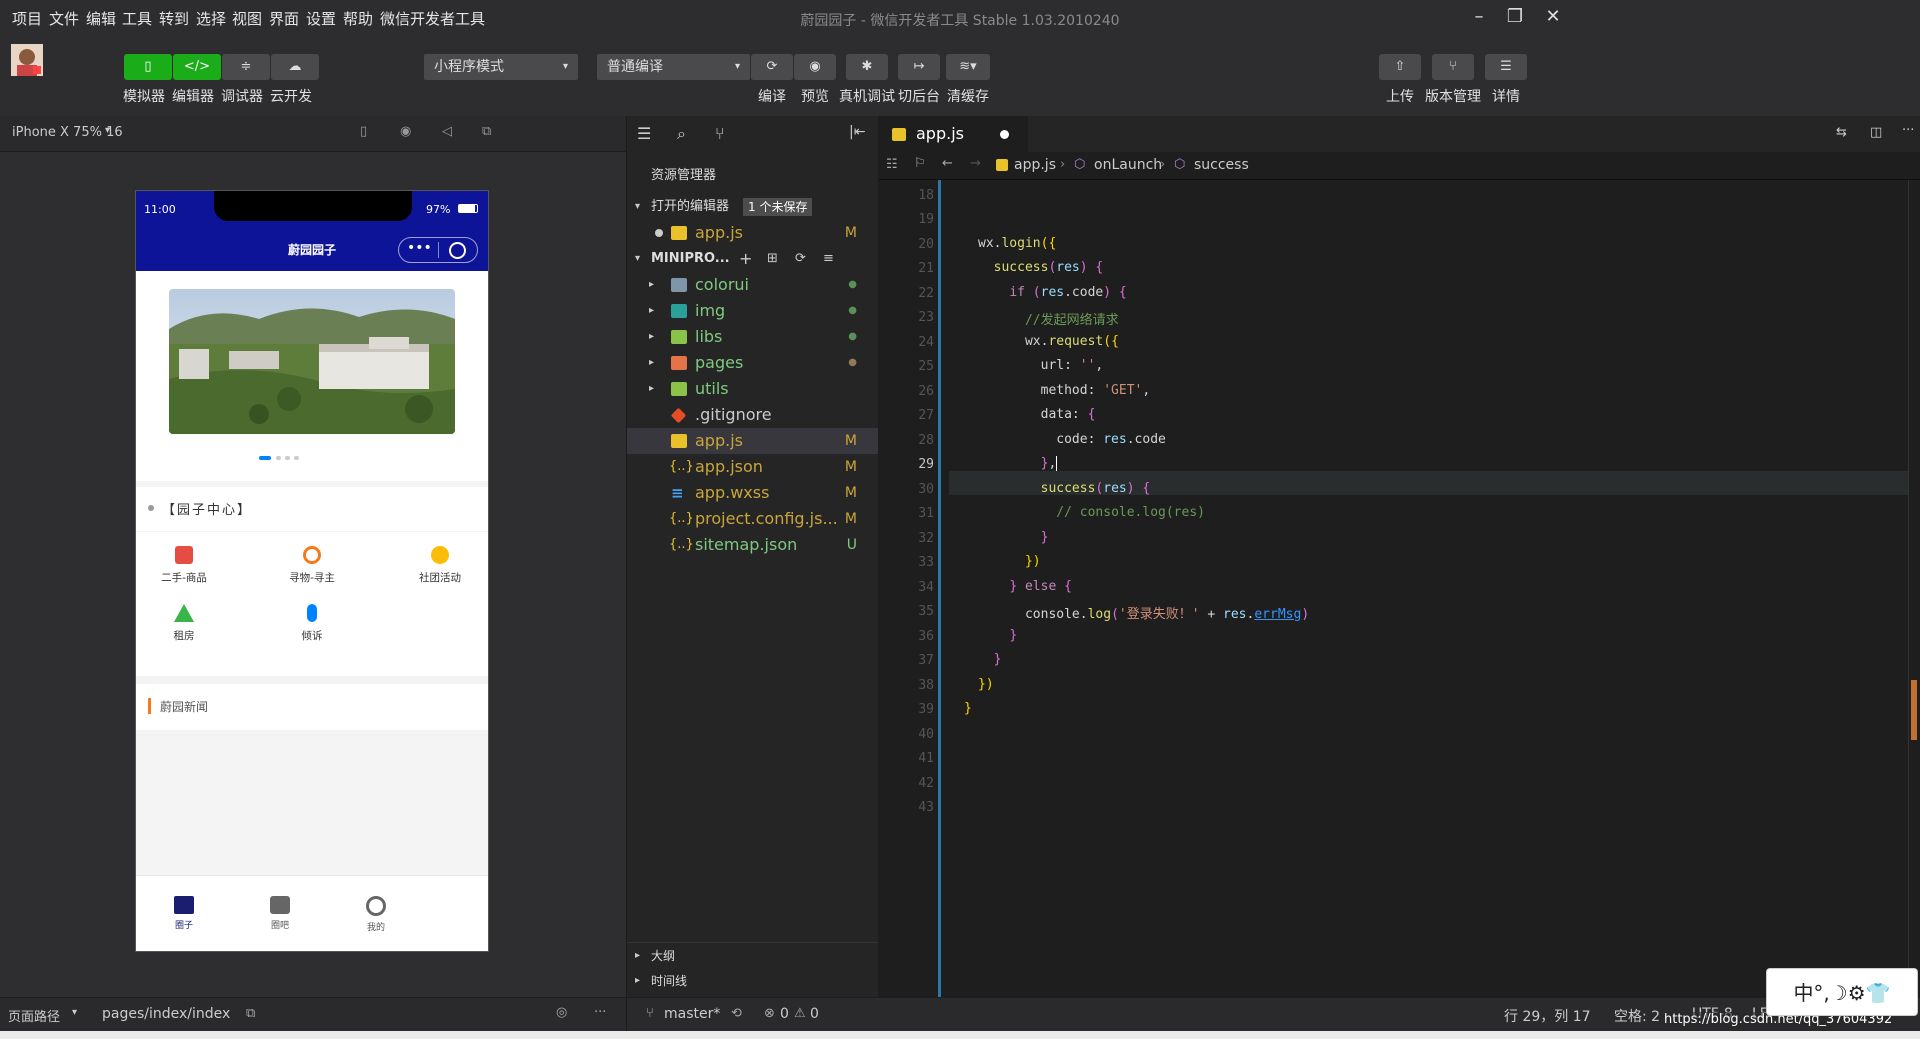 The height and width of the screenshot is (1039, 1920). I want to click on tree-item-app-js: app.js M, so click(753, 441).